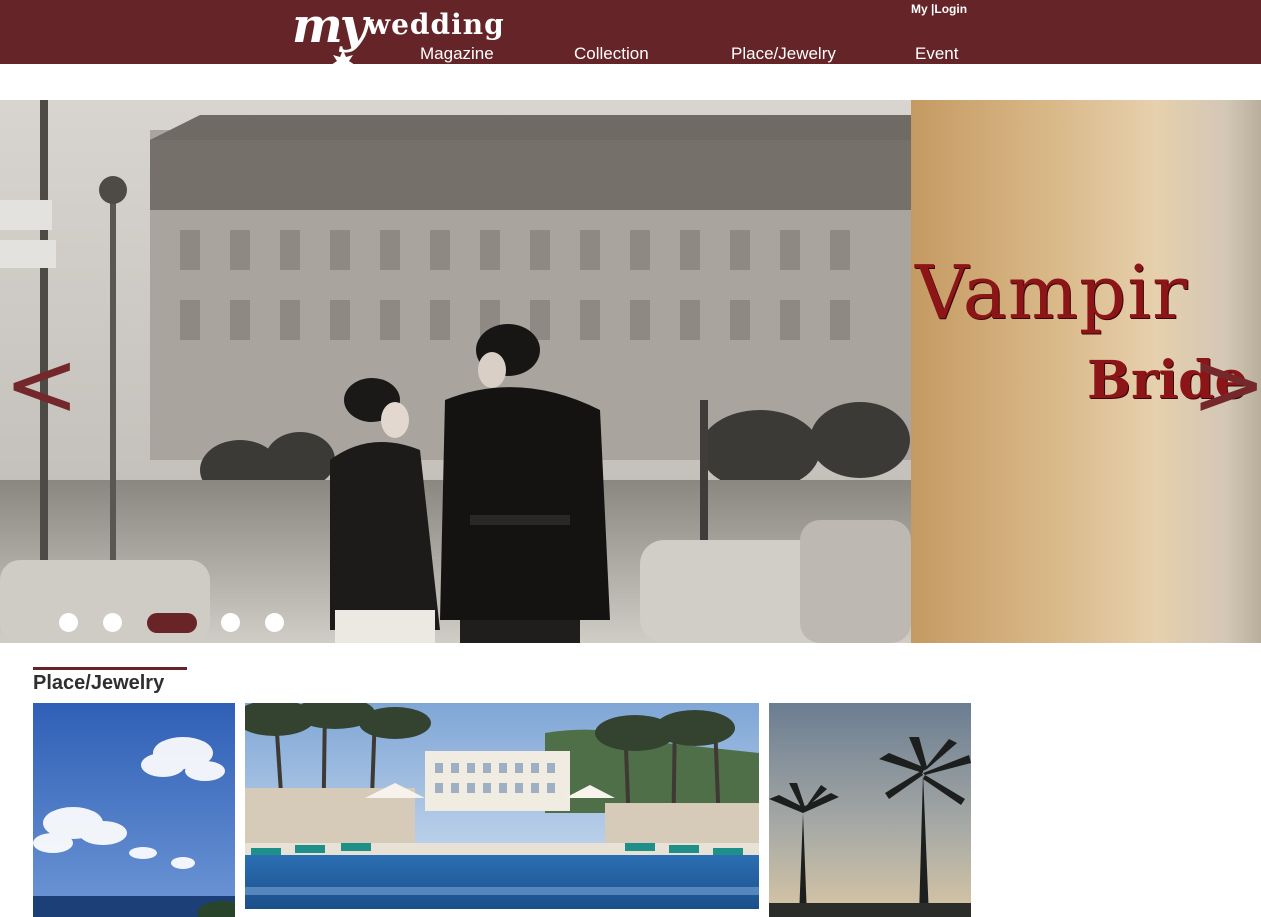 Image resolution: width=1261 pixels, height=917 pixels. I want to click on slider-next-arrow: >, so click(1226, 385).